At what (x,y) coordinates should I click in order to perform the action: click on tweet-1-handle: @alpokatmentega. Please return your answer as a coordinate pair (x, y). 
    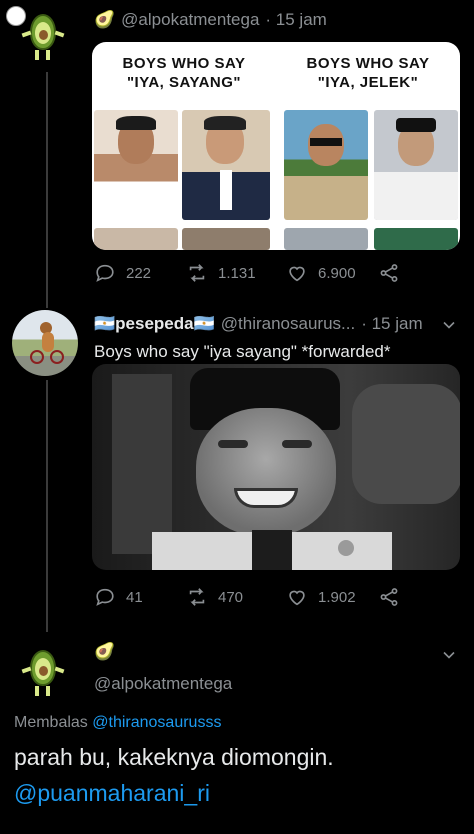
    Looking at the image, I should click on (190, 20).